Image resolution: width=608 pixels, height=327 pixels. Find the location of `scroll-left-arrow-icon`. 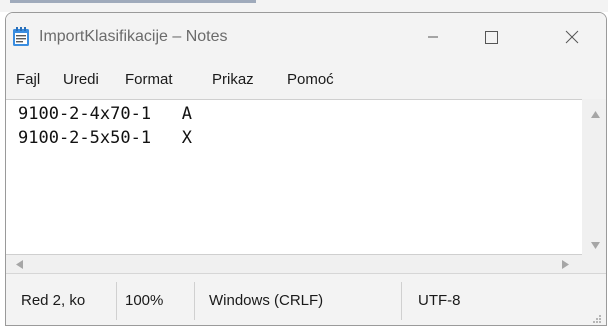

scroll-left-arrow-icon is located at coordinates (19, 264).